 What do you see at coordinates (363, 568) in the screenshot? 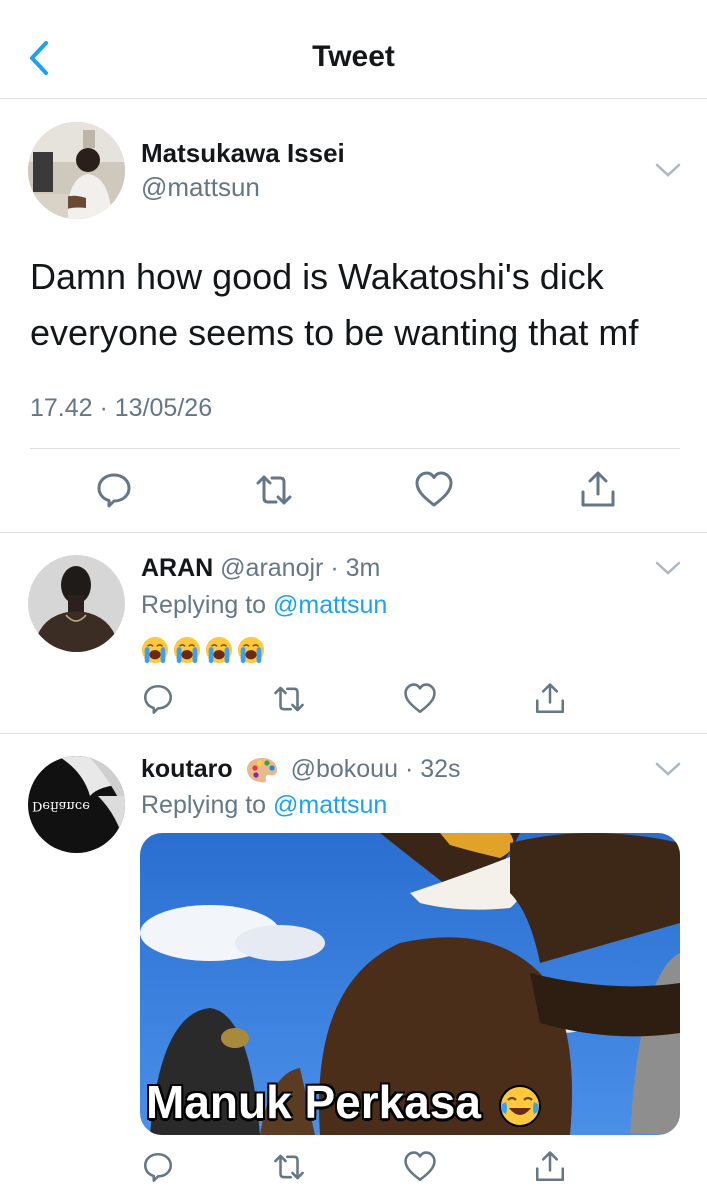
I see `reply-time: 3m` at bounding box center [363, 568].